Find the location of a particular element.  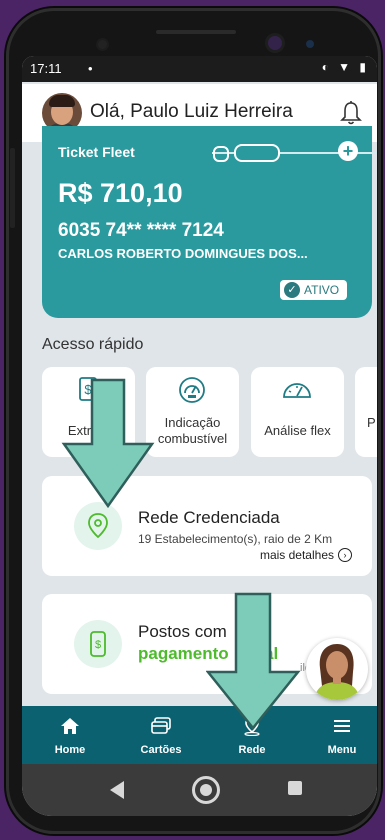

tab-cartoes: Cartões is located at coordinates (161, 735).